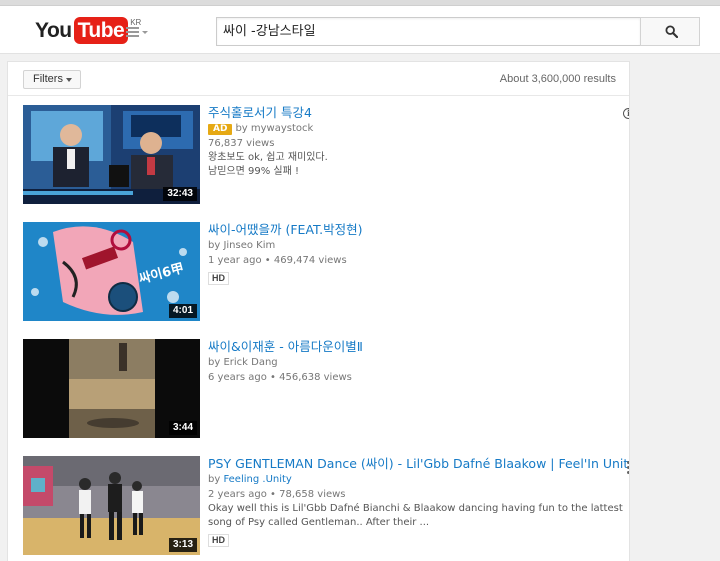 The height and width of the screenshot is (561, 720). I want to click on upload-age: 2 years ago, so click(237, 494).